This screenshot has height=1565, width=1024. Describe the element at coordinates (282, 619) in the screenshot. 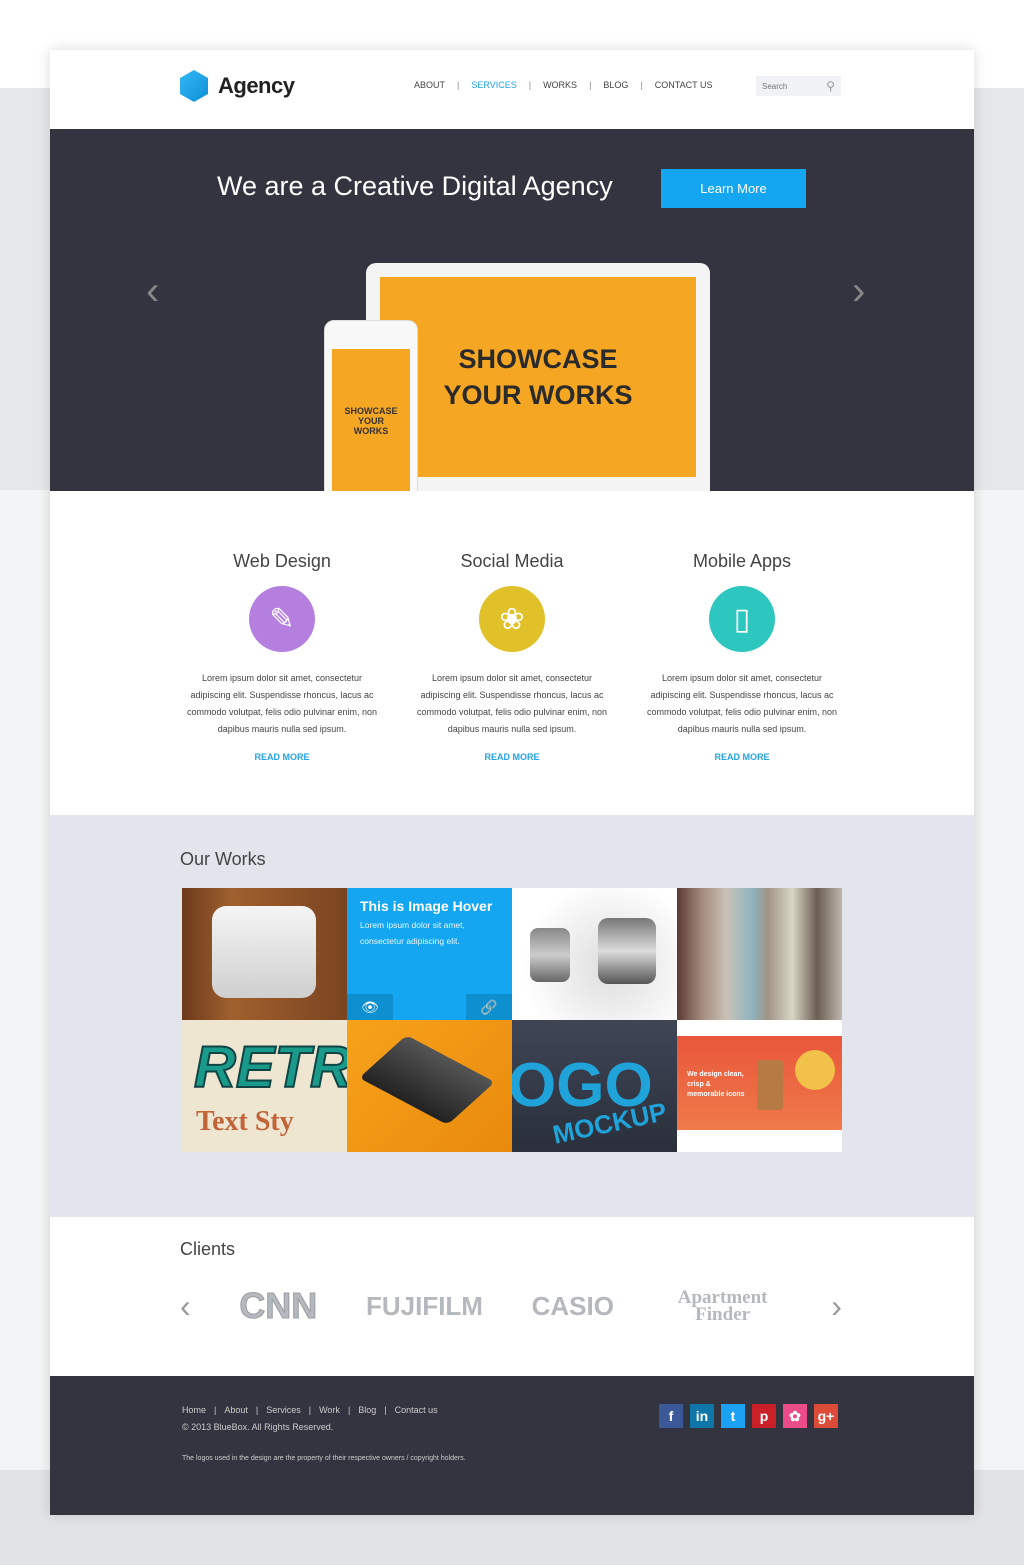

I see `paintbrush-icon: ✎` at that location.